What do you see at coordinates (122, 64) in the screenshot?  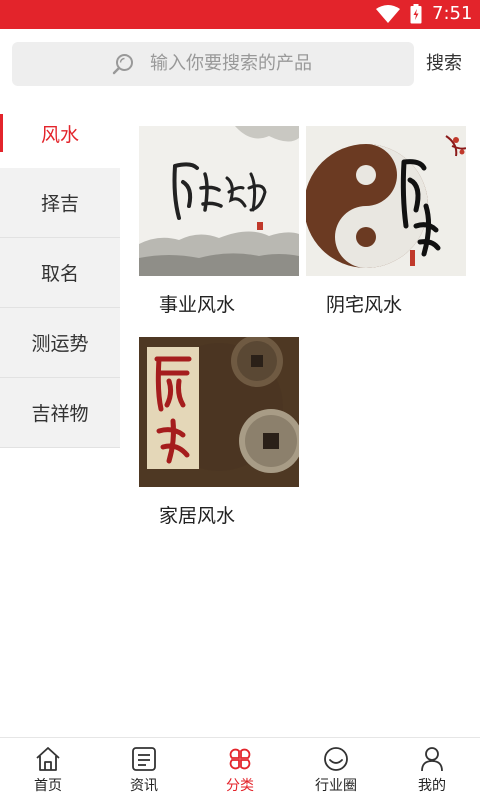 I see `search-icon` at bounding box center [122, 64].